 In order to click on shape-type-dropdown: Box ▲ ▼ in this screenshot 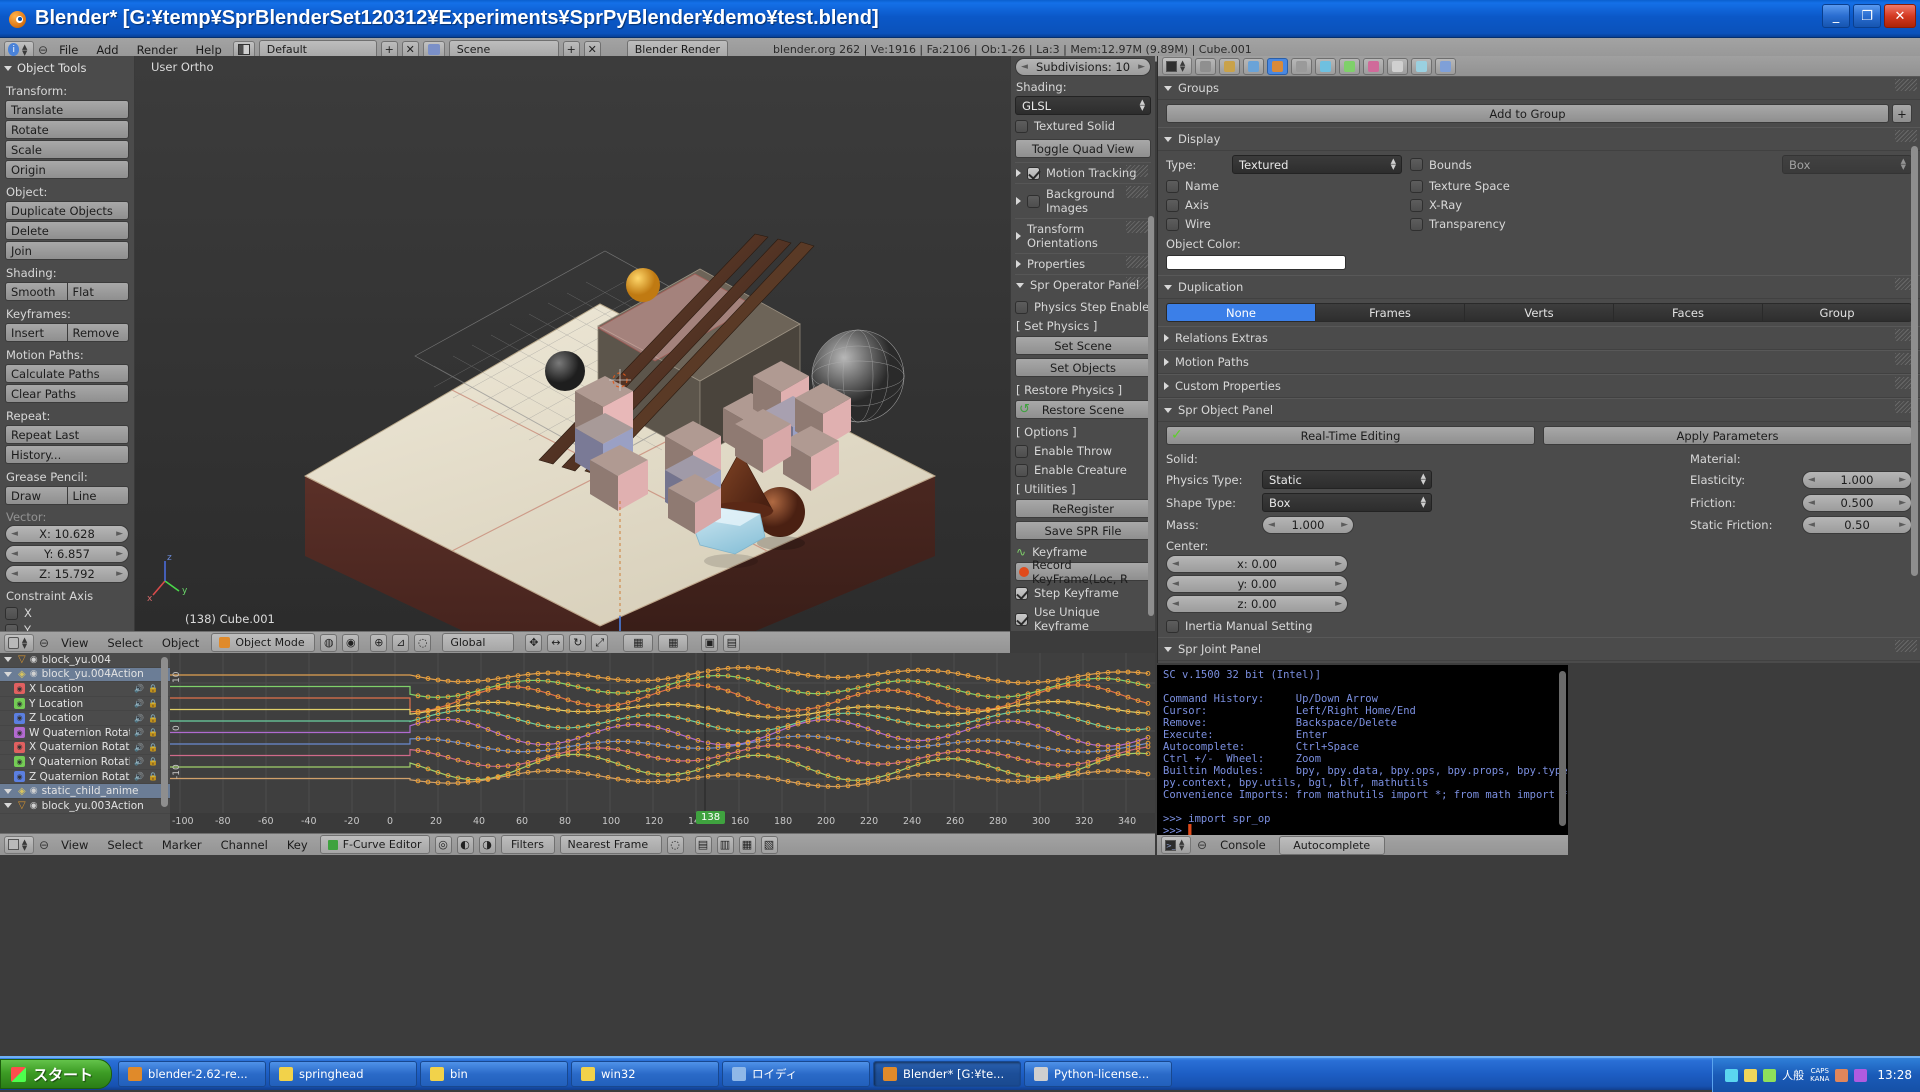, I will do `click(1347, 502)`.